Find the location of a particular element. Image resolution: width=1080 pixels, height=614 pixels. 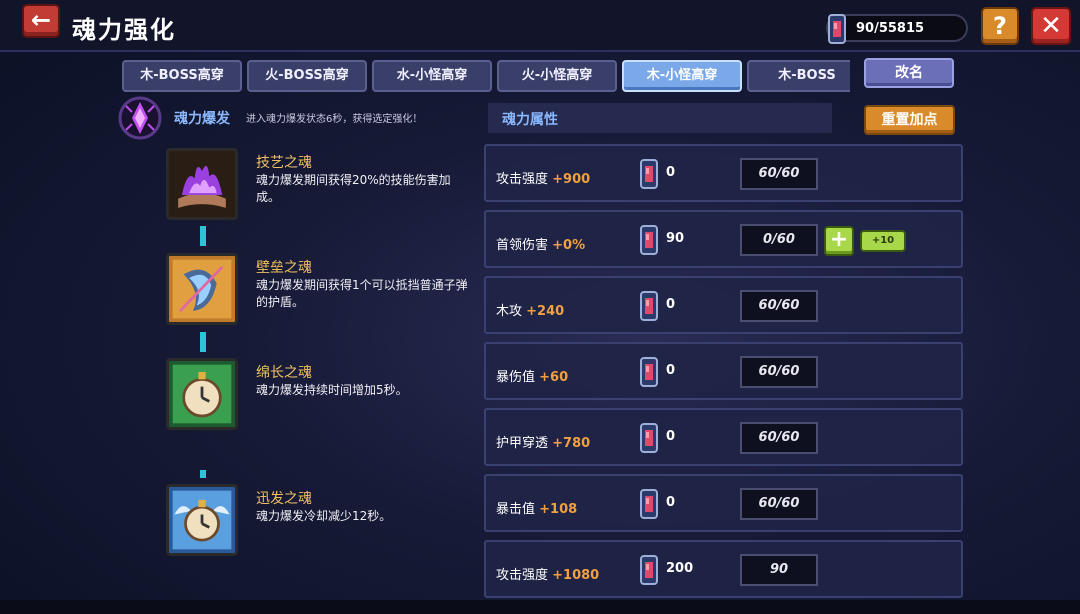

tab-loadout: 火-BOSS高穿 is located at coordinates (307, 76).